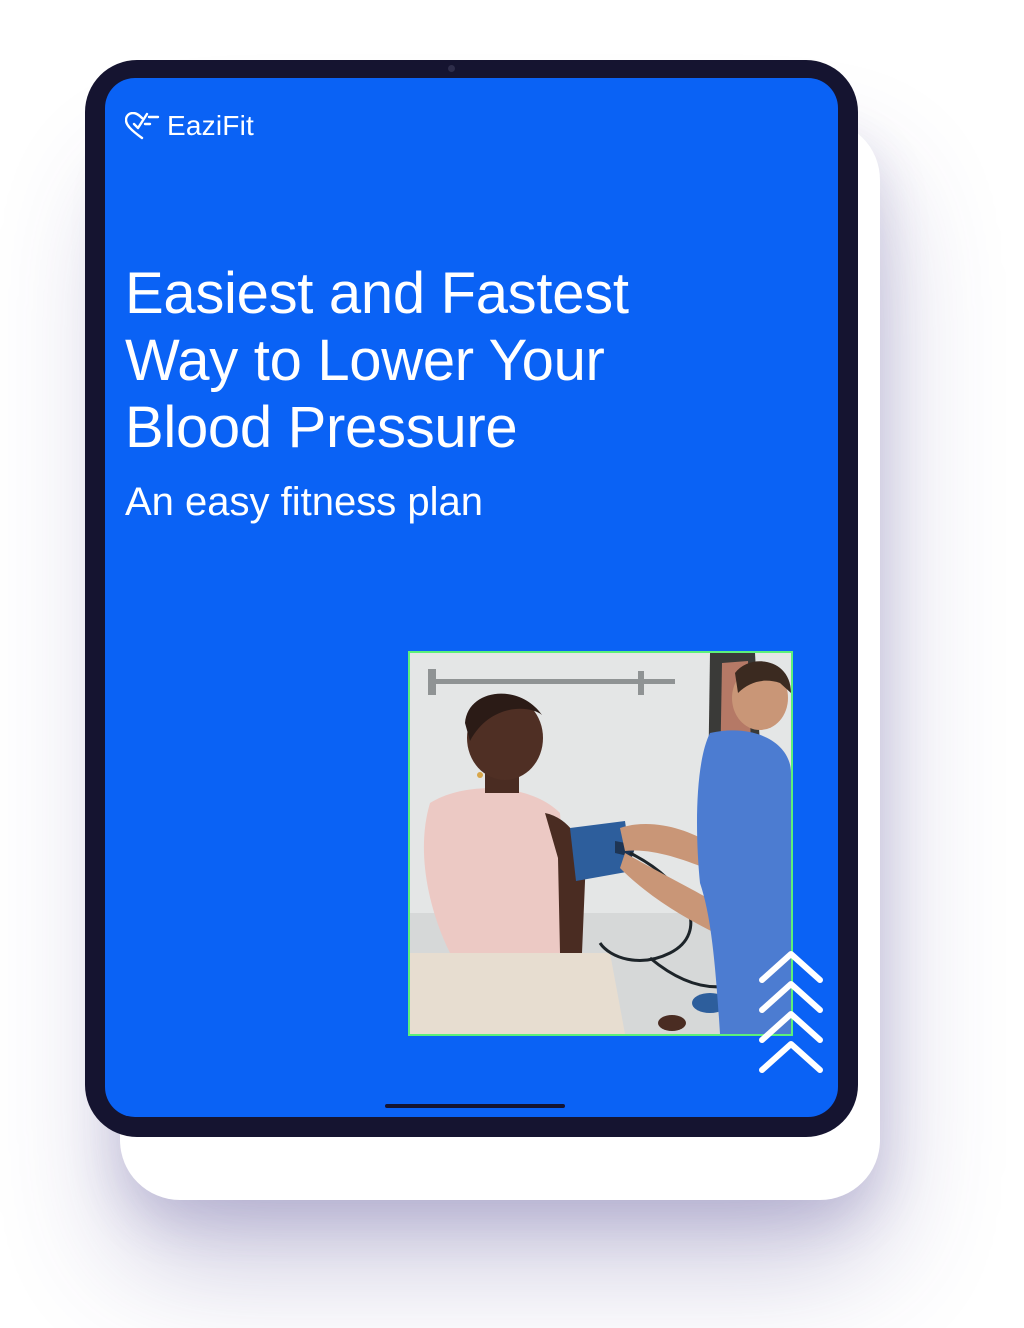 This screenshot has width=1024, height=1328. What do you see at coordinates (365, 360) in the screenshot?
I see `title-line: Way to Lower Your` at bounding box center [365, 360].